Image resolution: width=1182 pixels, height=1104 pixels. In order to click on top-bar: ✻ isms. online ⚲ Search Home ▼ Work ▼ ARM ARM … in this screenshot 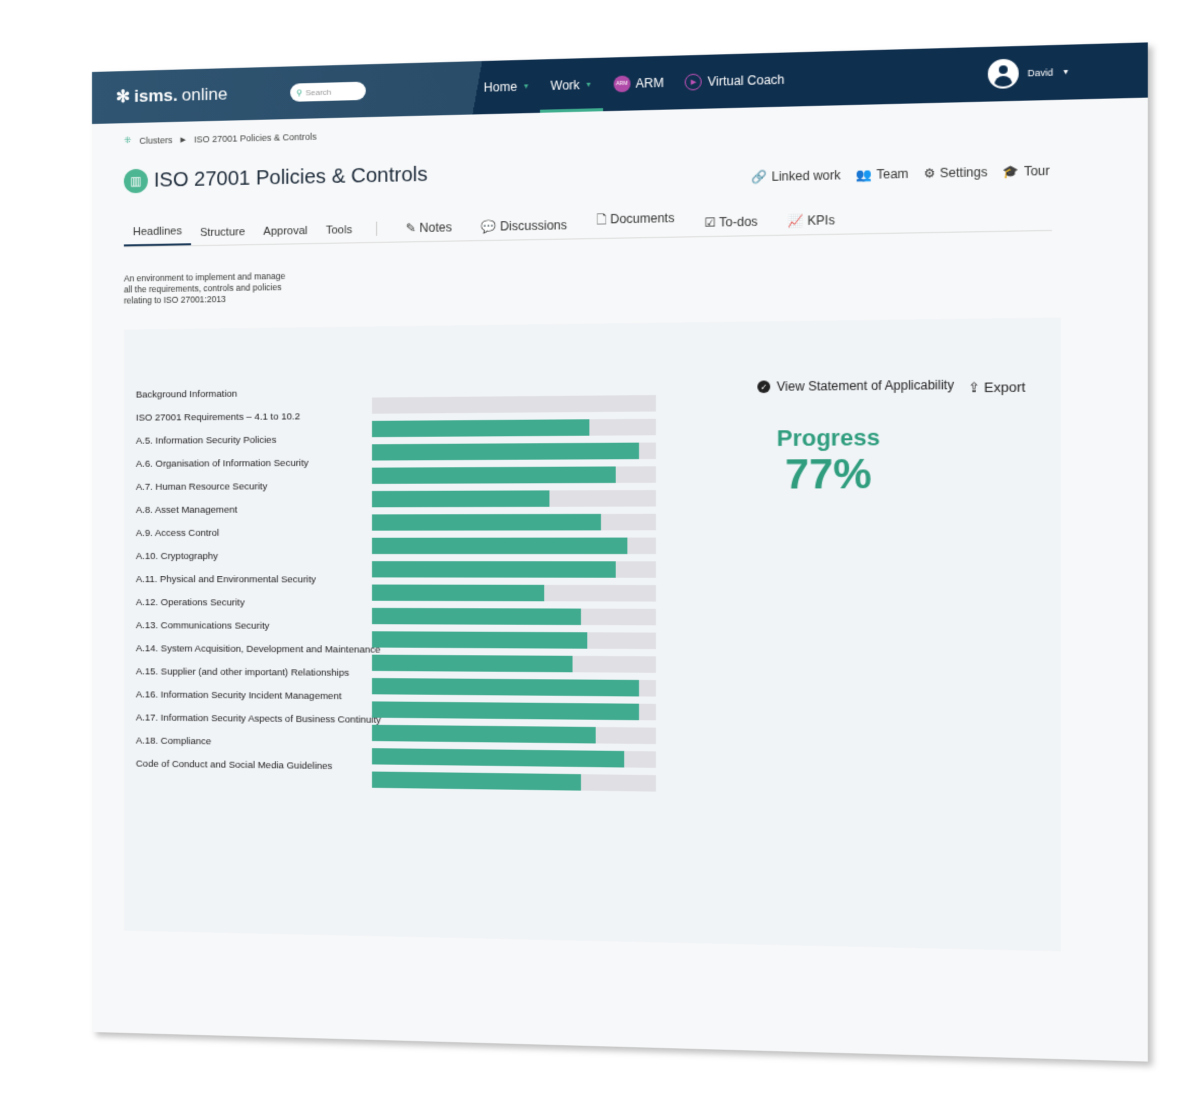, I will do `click(620, 83)`.